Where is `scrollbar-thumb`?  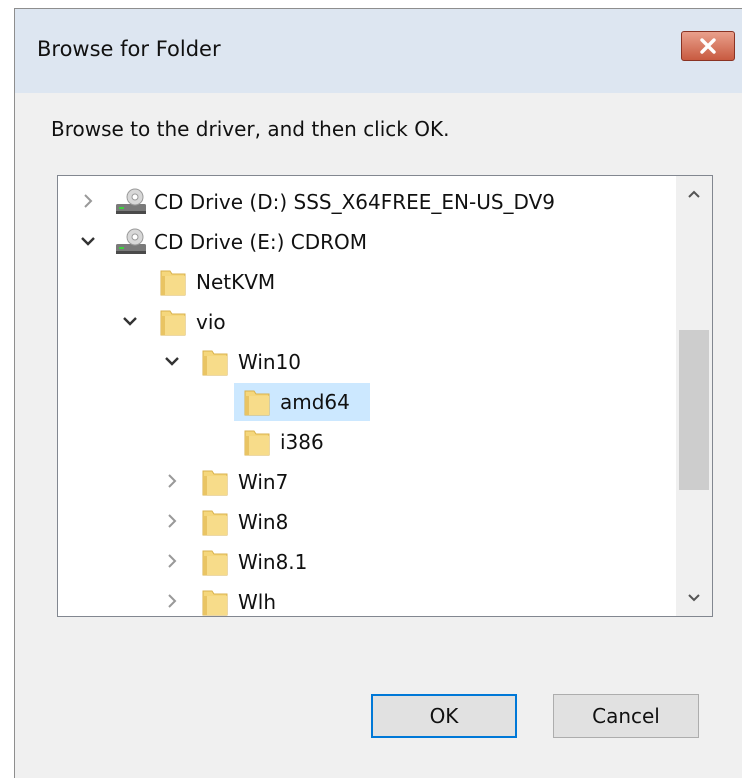
scrollbar-thumb is located at coordinates (694, 410).